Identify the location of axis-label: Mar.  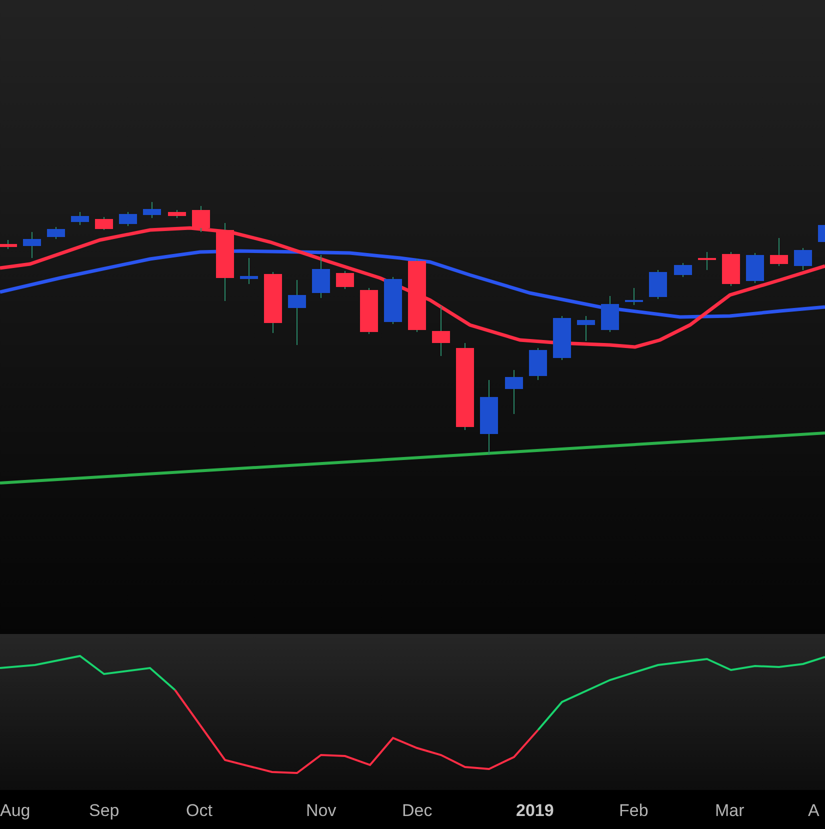
(729, 811).